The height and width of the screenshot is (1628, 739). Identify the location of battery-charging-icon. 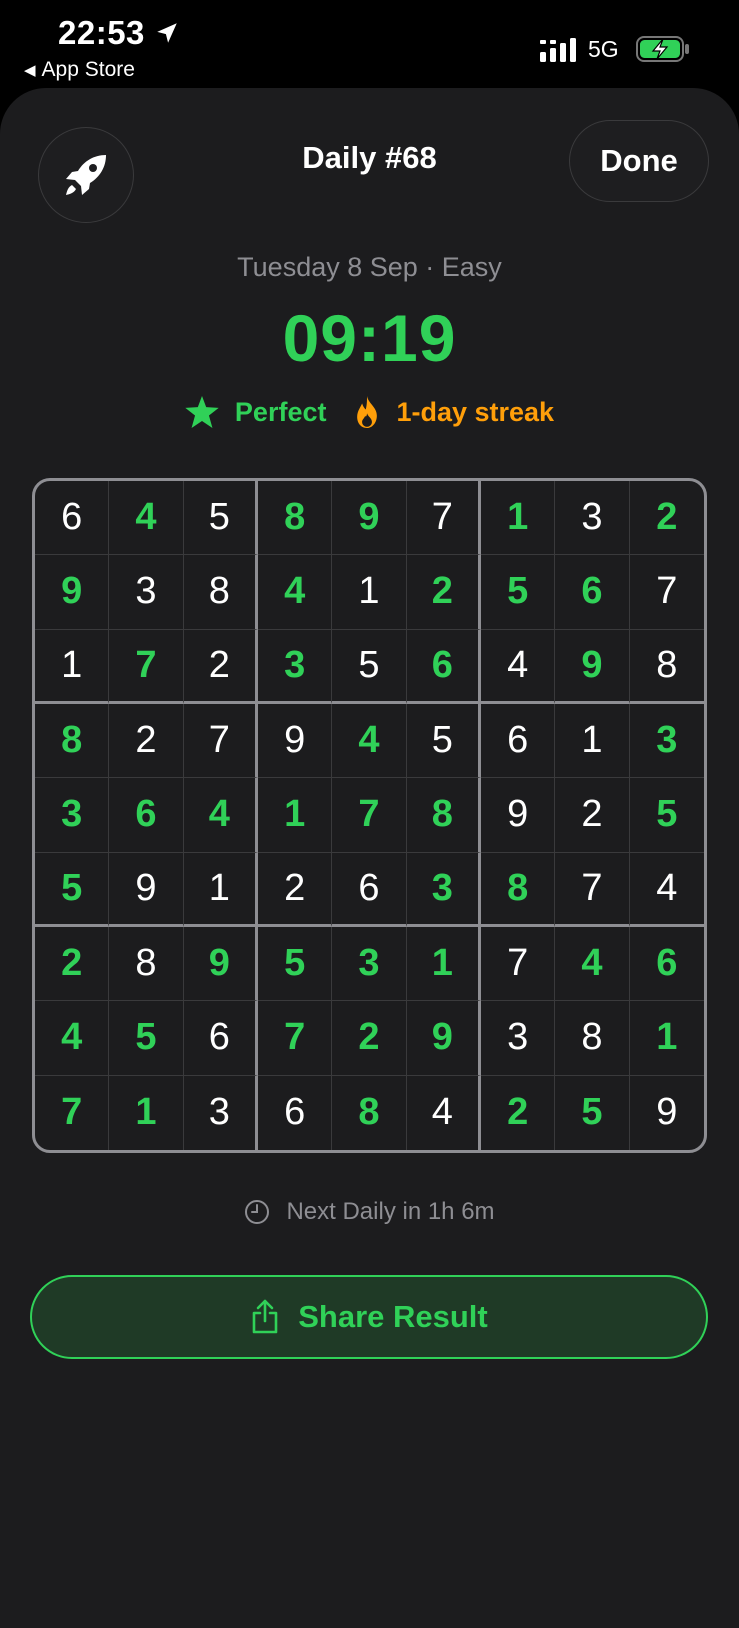
(662, 49).